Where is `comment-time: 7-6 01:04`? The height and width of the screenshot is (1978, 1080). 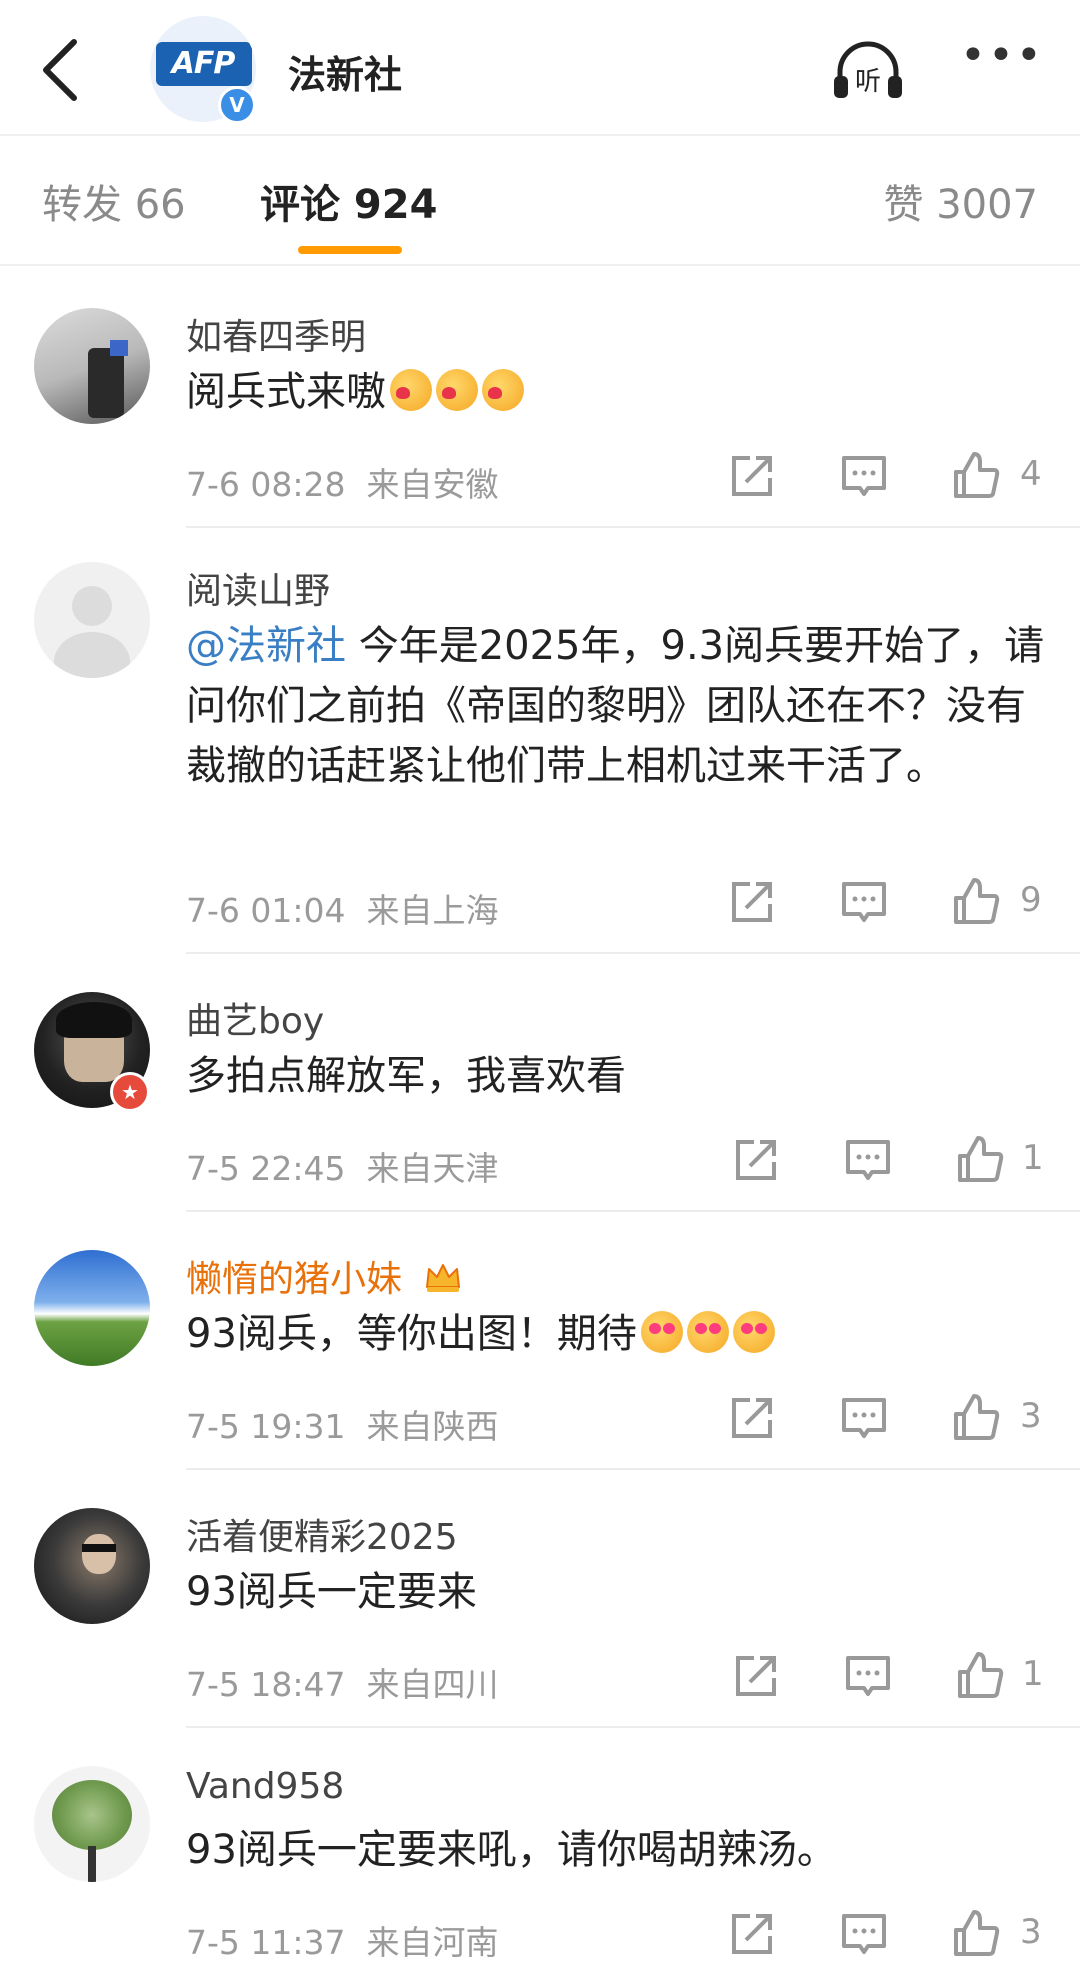 comment-time: 7-6 01:04 is located at coordinates (266, 910).